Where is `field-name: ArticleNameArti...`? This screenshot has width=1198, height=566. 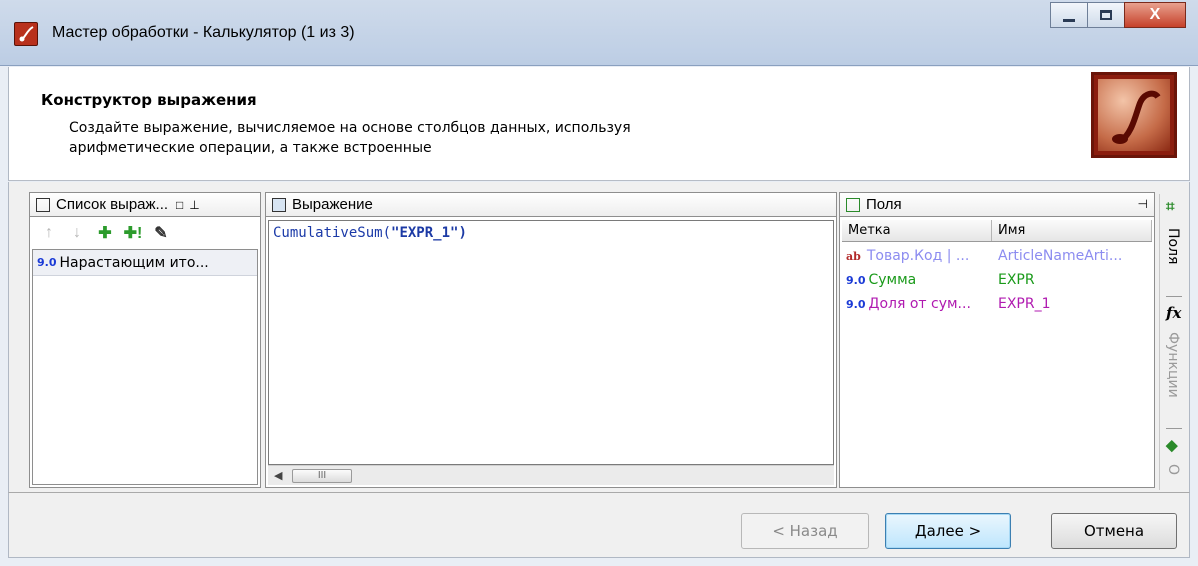 field-name: ArticleNameArti... is located at coordinates (1060, 256).